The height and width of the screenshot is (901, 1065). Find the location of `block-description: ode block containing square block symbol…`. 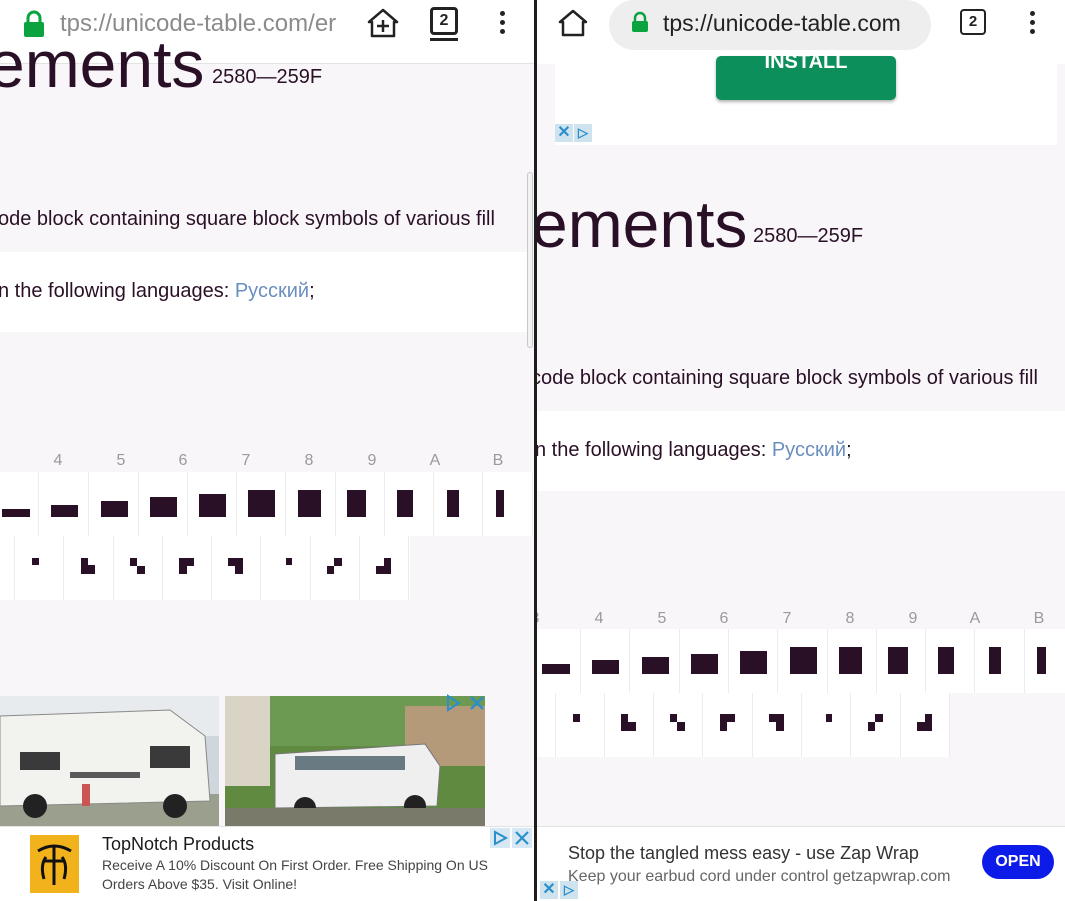

block-description: ode block containing square block symbol… is located at coordinates (247, 219).